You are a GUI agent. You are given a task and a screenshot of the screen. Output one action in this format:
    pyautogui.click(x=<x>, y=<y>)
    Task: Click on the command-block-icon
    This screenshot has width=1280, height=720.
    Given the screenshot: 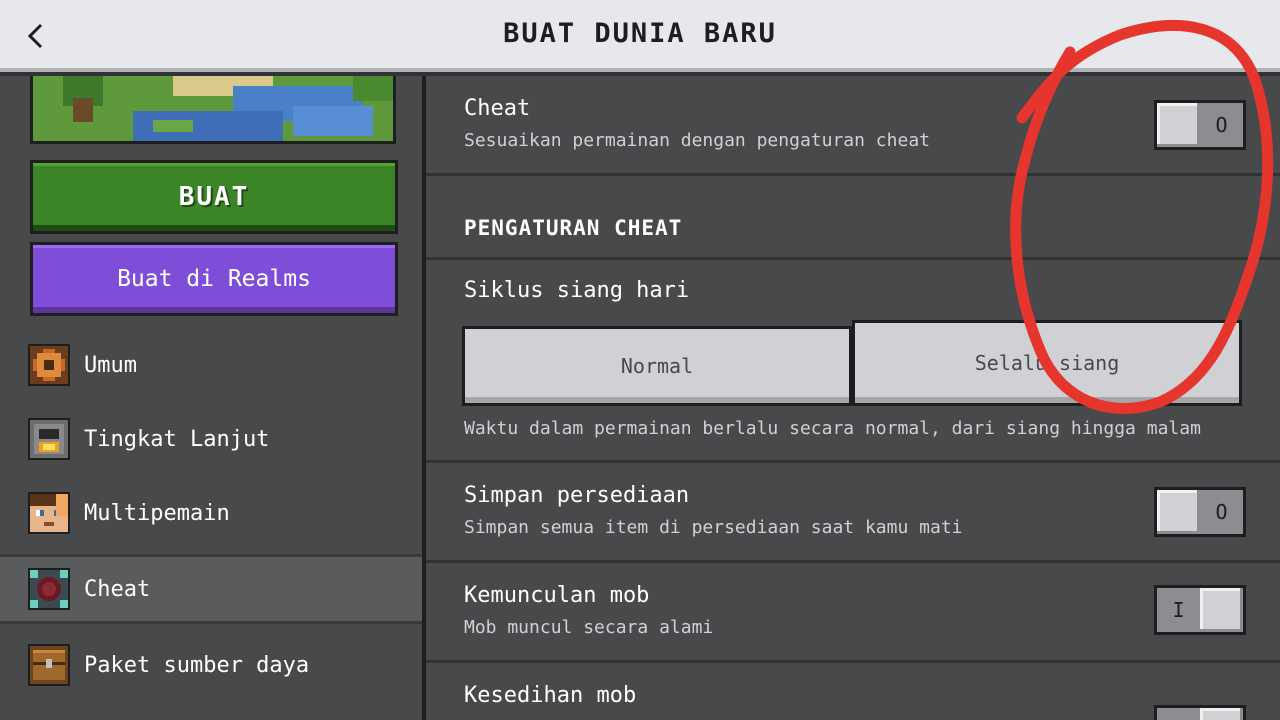 What is the action you would take?
    pyautogui.click(x=49, y=589)
    